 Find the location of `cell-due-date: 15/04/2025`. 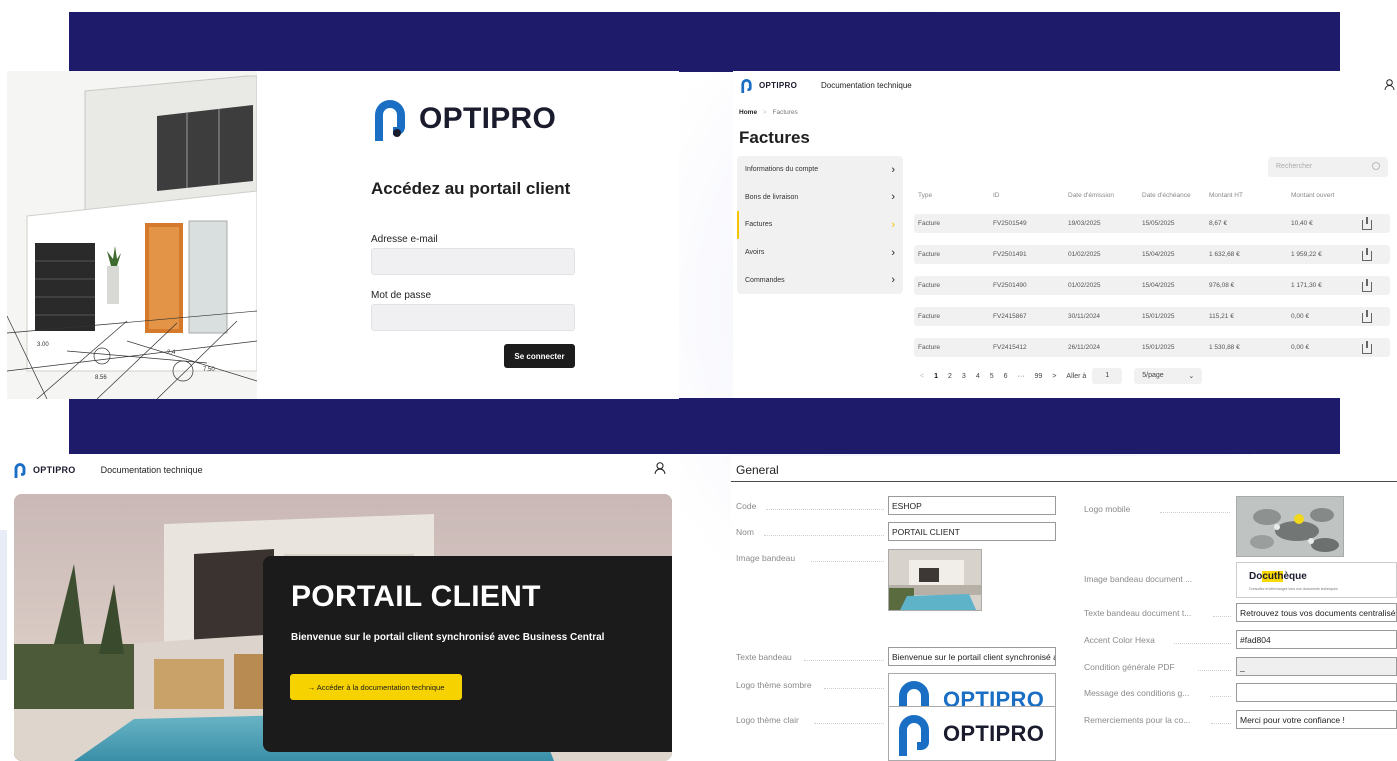

cell-due-date: 15/04/2025 is located at coordinates (1158, 254).